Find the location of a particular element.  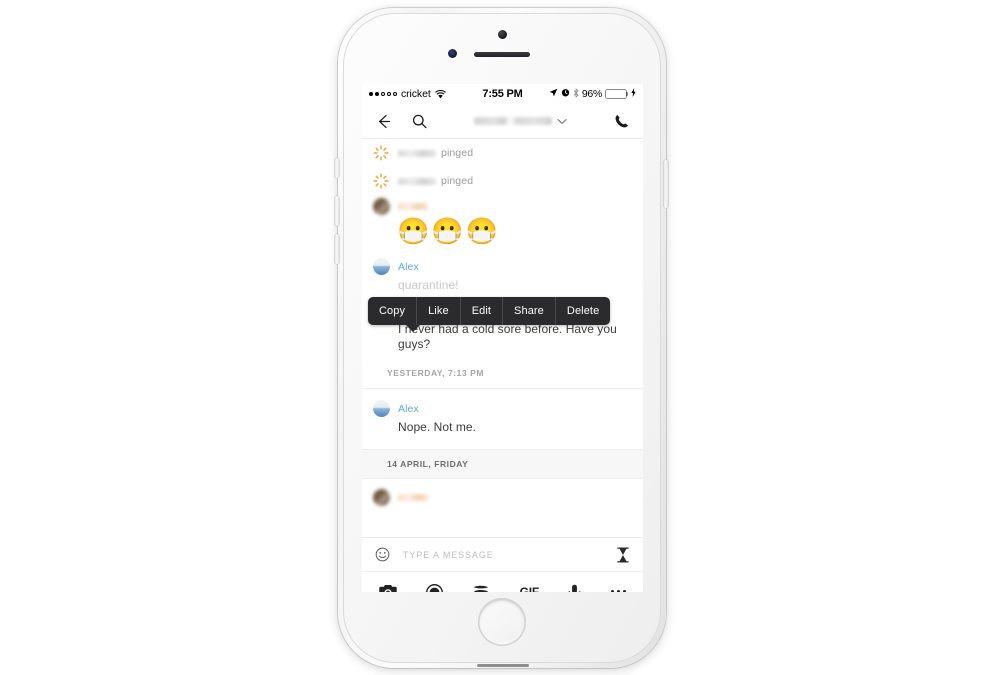

volume-up-button is located at coordinates (337, 211).